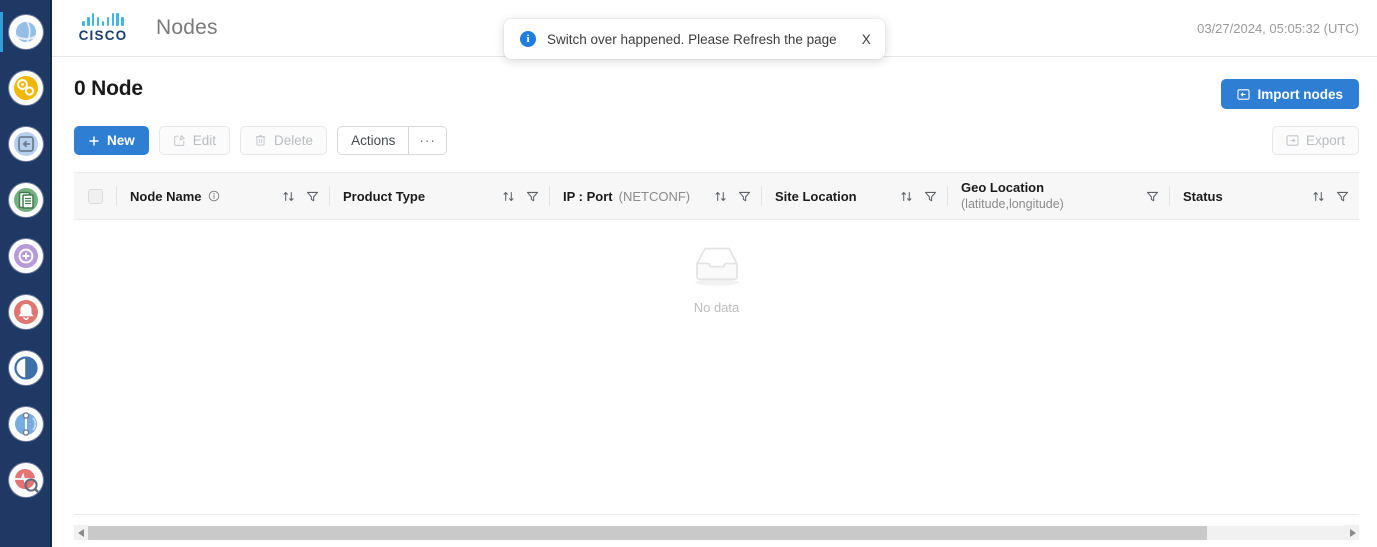  What do you see at coordinates (260, 140) in the screenshot?
I see `trash-icon` at bounding box center [260, 140].